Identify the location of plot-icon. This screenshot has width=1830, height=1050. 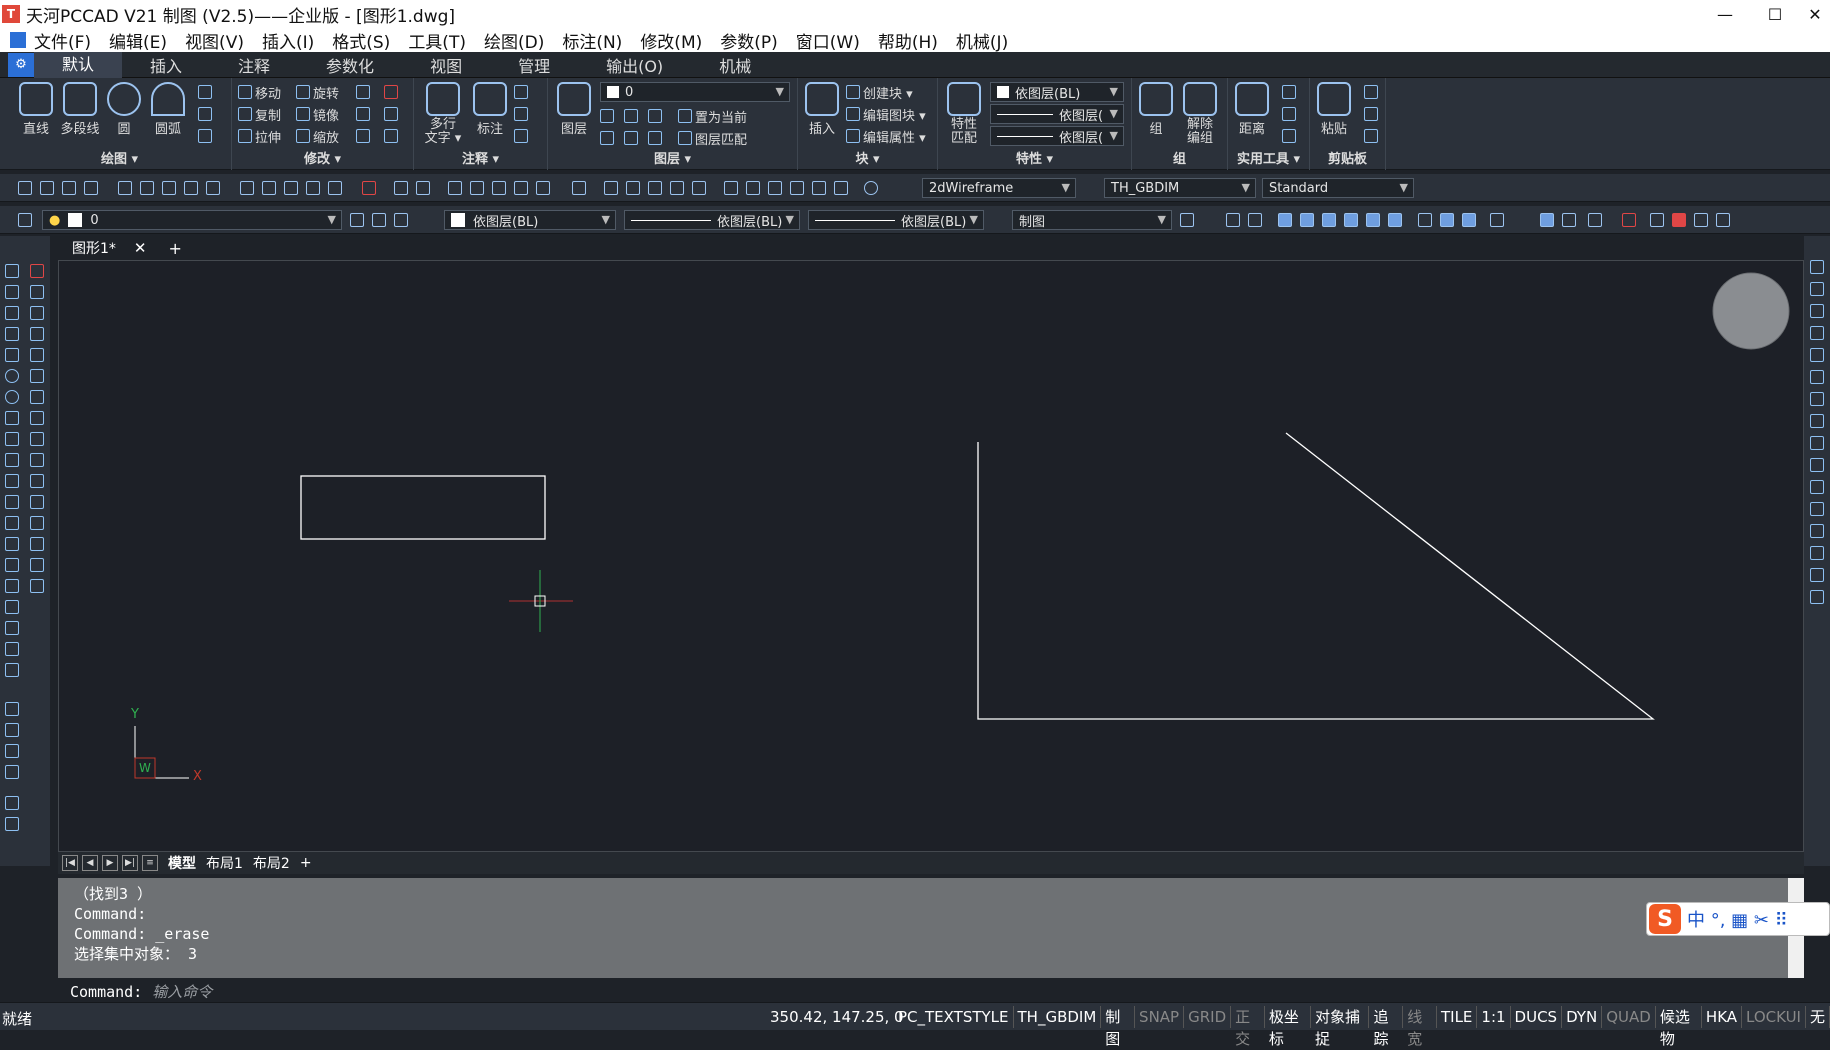
(191, 188).